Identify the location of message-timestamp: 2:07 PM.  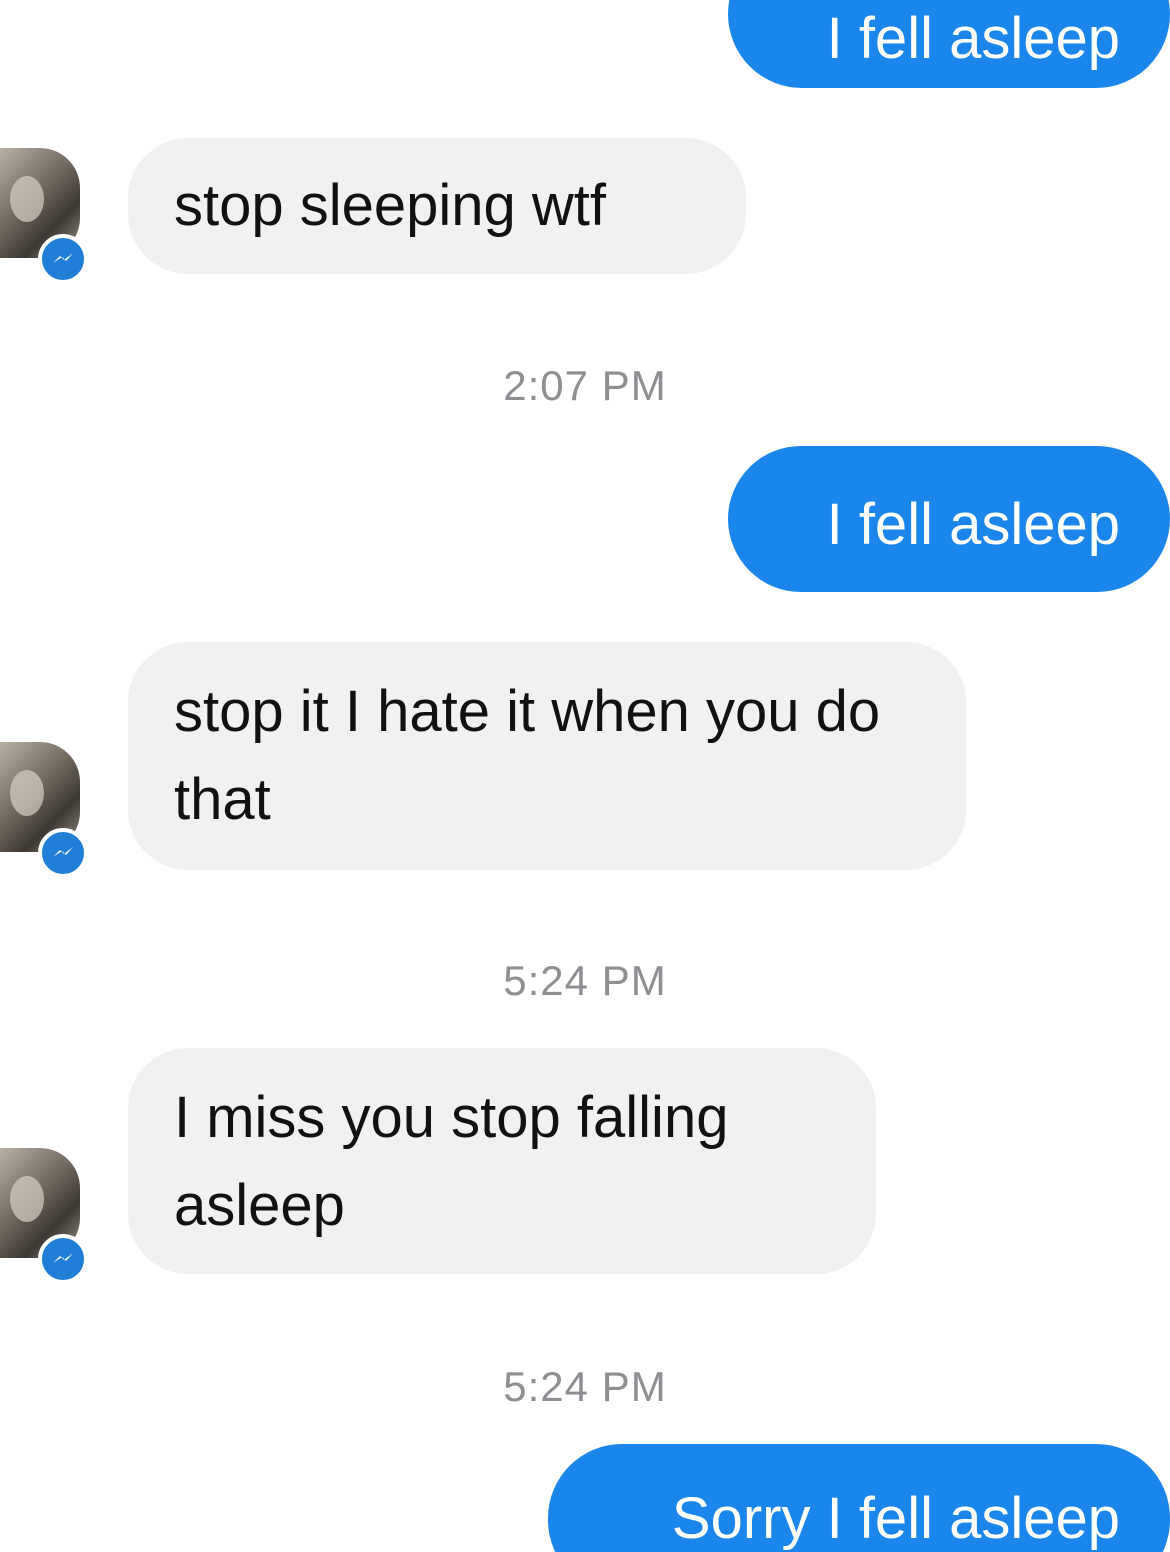
(585, 385).